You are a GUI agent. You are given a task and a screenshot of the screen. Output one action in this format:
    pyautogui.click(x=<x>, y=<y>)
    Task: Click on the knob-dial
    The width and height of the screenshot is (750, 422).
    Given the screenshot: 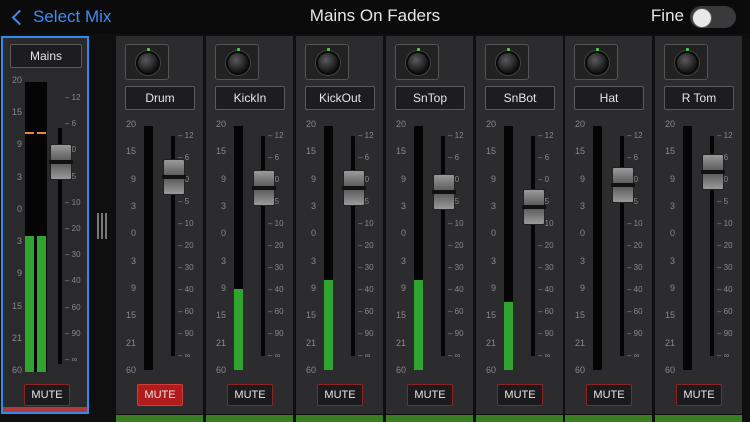 What is the action you would take?
    pyautogui.click(x=508, y=63)
    